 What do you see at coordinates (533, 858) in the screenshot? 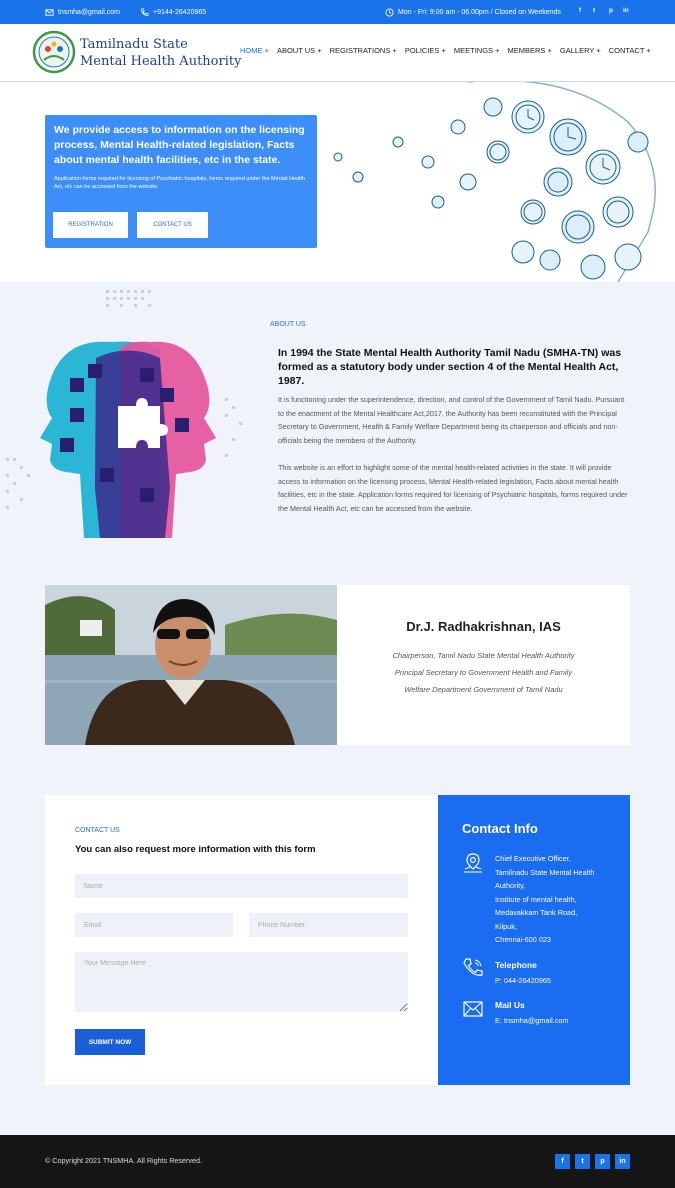
I see `address-line: Chief Executive Officer,` at bounding box center [533, 858].